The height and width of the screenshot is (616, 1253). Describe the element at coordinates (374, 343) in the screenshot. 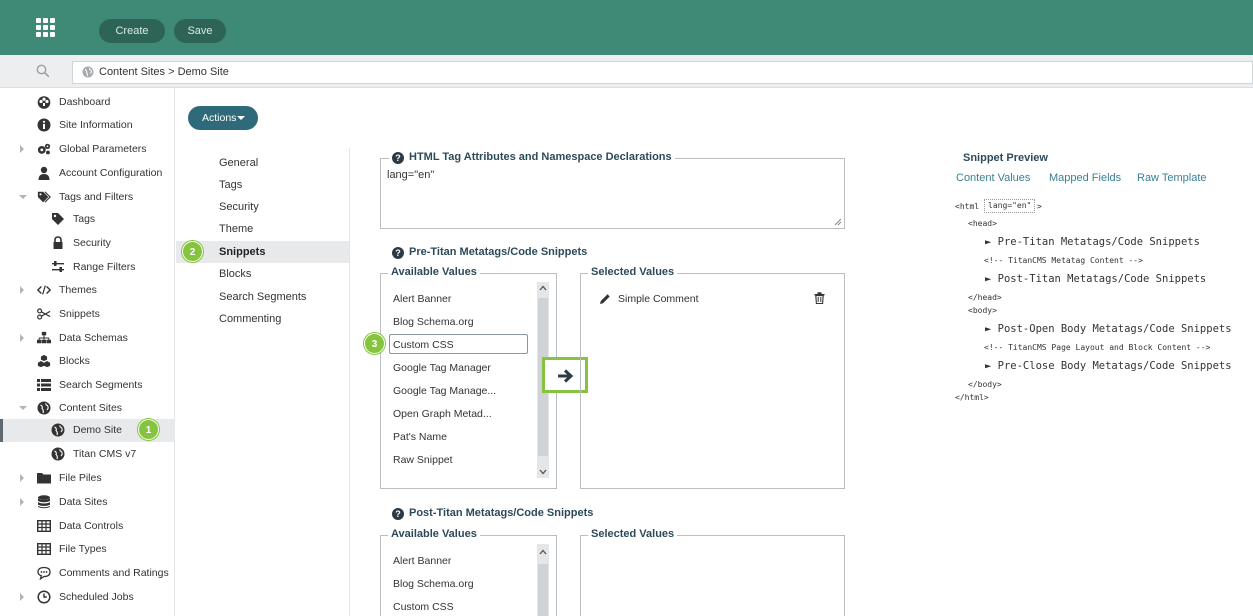

I see `step-badge: 3` at that location.